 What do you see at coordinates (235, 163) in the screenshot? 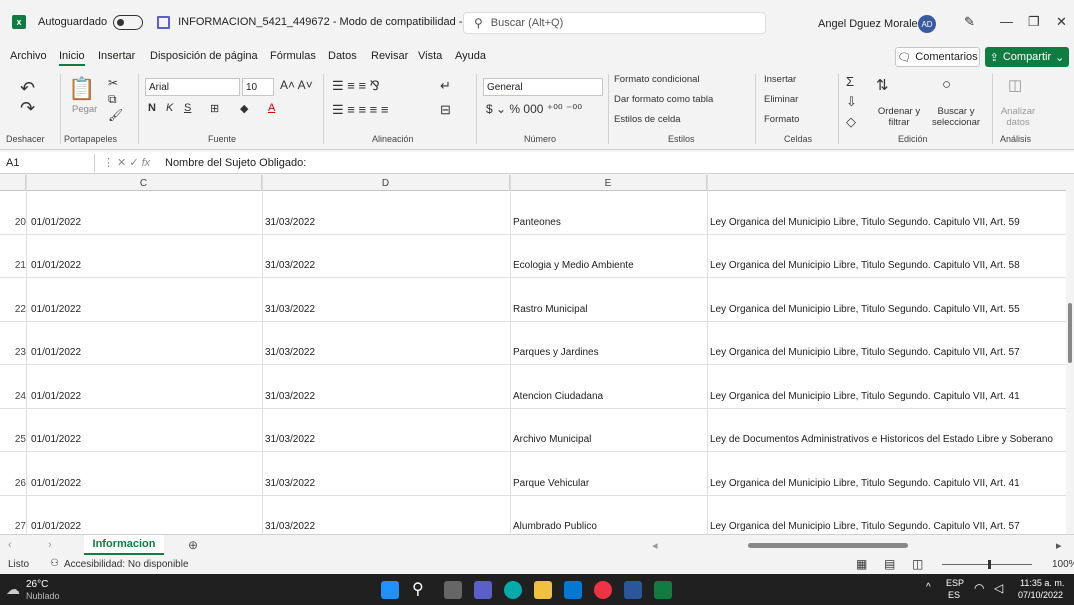
I see `formula-input: Nombre del Sujeto Obligado:` at bounding box center [235, 163].